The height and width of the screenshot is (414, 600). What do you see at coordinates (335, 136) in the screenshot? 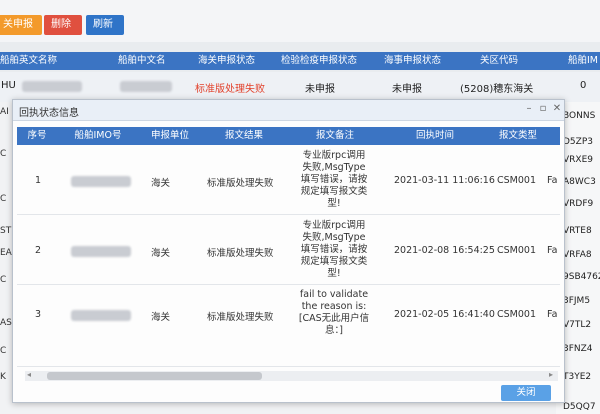
I see `col-remark: 报文备注` at bounding box center [335, 136].